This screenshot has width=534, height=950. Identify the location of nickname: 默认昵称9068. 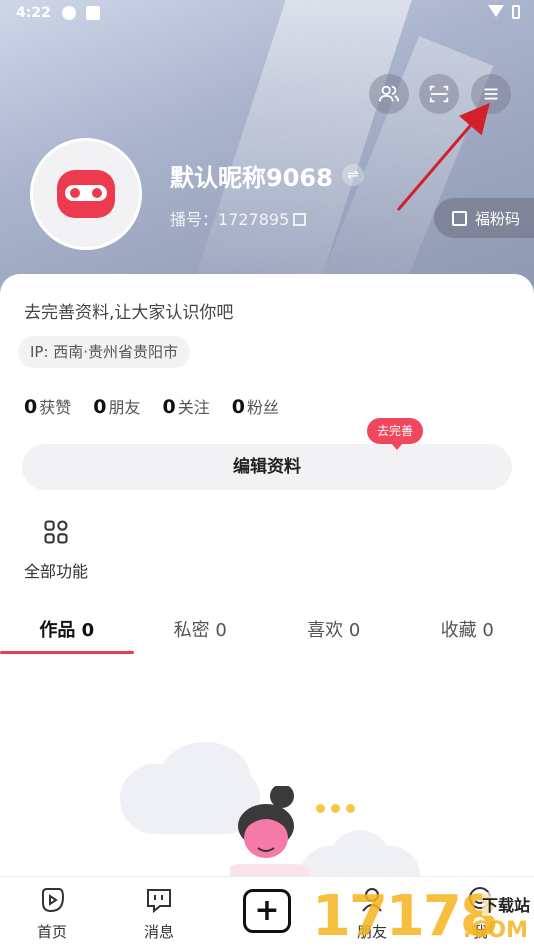
(251, 175).